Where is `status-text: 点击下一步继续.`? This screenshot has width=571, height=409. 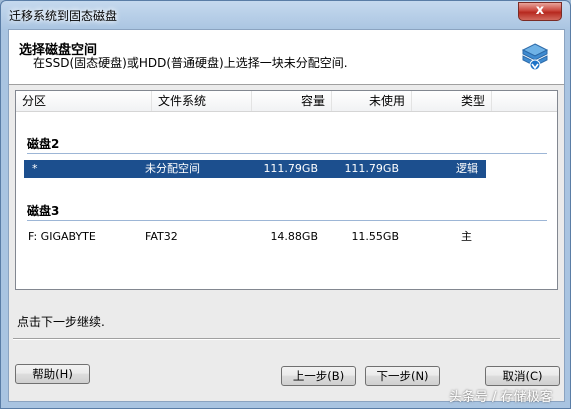
status-text: 点击下一步继续. is located at coordinates (61, 322).